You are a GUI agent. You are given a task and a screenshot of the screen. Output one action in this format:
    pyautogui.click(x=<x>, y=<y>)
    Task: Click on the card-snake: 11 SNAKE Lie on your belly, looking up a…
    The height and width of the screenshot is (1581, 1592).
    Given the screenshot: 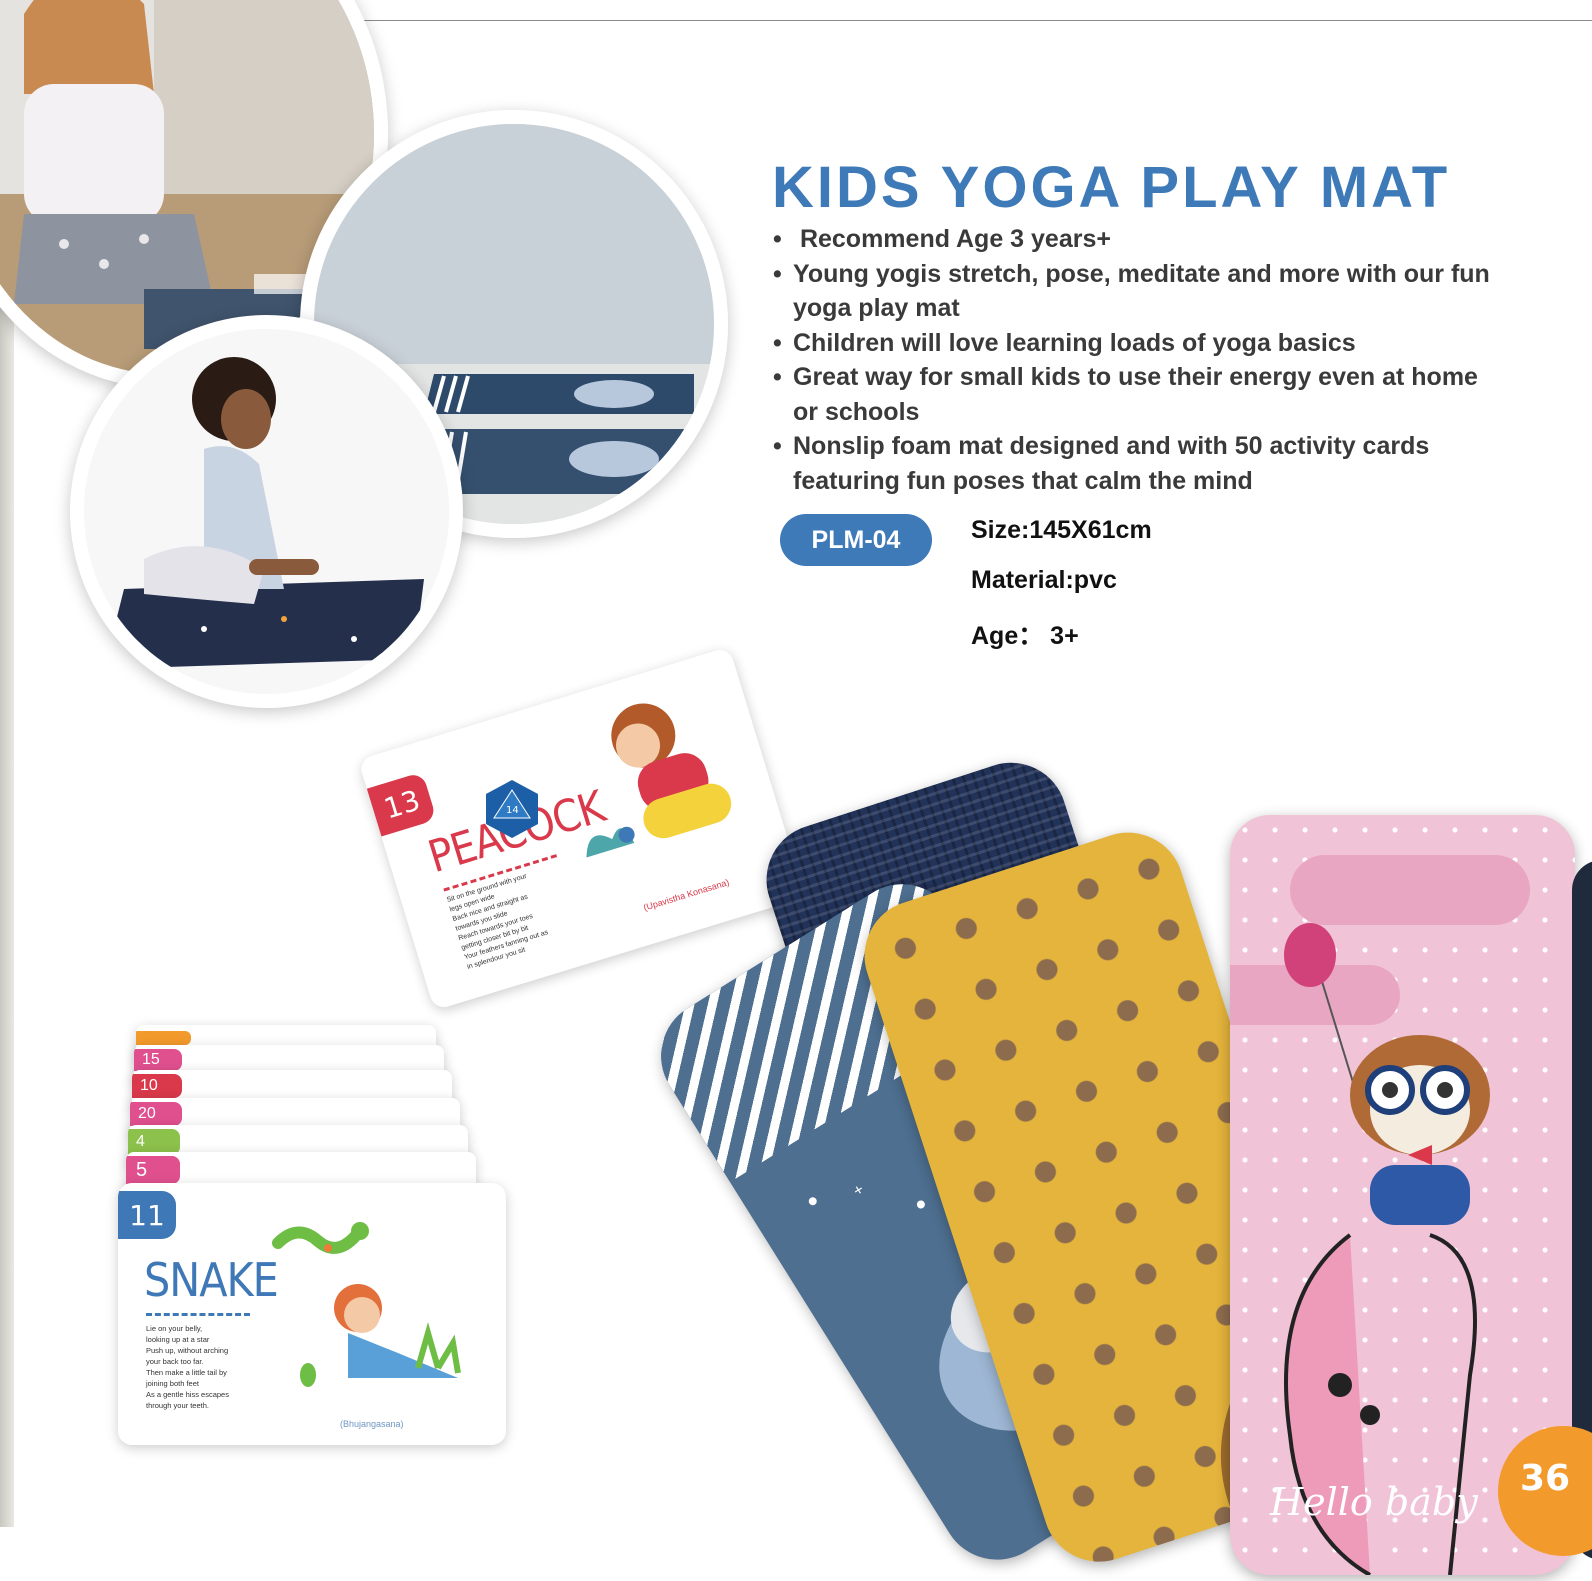 What is the action you would take?
    pyautogui.click(x=312, y=1314)
    